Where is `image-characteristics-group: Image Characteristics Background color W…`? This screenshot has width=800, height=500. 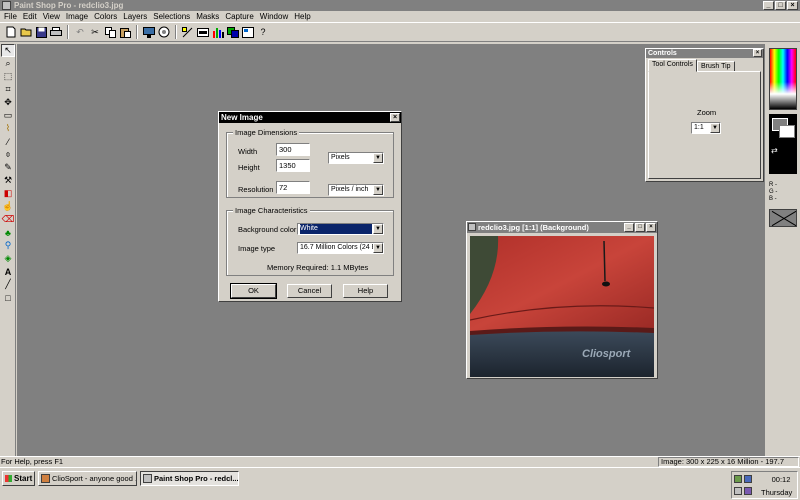
image-characteristics-group: Image Characteristics Background color W… is located at coordinates (310, 241).